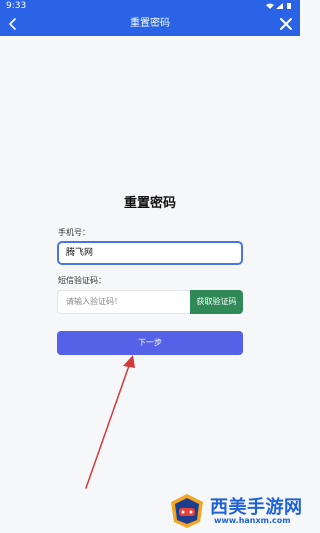 The width and height of the screenshot is (320, 533). Describe the element at coordinates (216, 302) in the screenshot. I see `get-code-button: 获取验证码` at that location.